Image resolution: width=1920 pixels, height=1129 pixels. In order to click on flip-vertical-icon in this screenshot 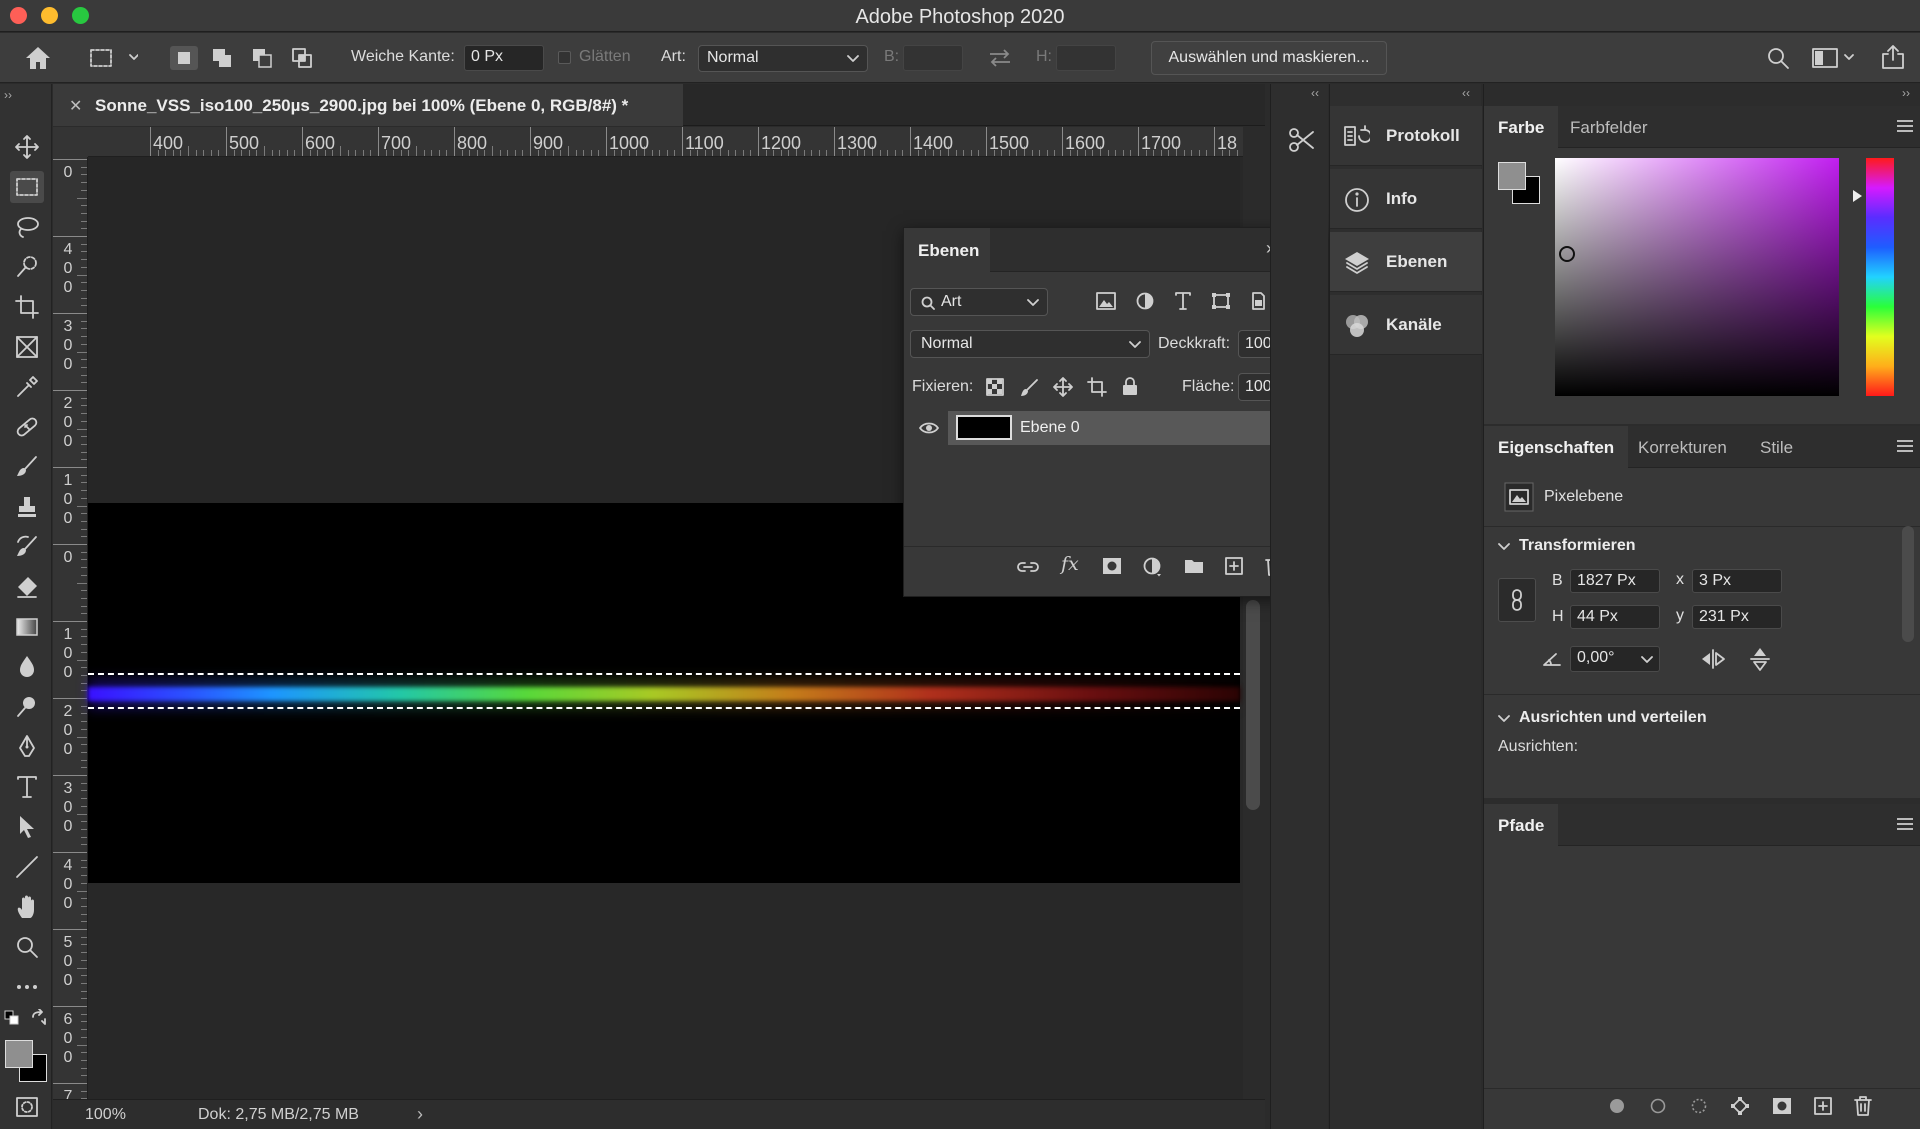, I will do `click(1760, 659)`.